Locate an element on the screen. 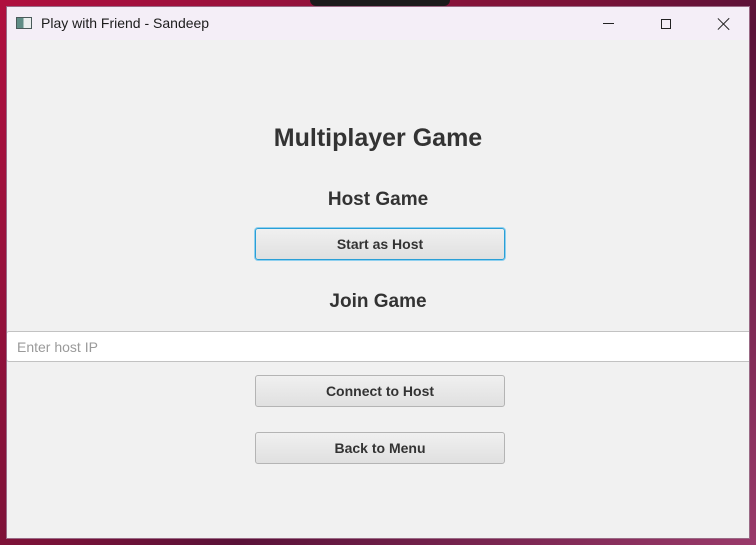 The image size is (756, 545). maximize-icon is located at coordinates (666, 23).